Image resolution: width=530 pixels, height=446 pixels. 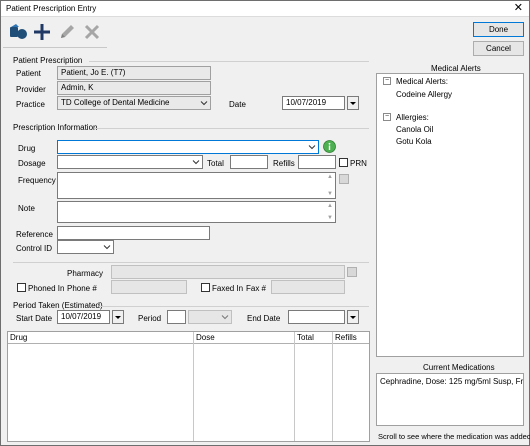 I want to click on column-header-drug: Drug, so click(x=100, y=338).